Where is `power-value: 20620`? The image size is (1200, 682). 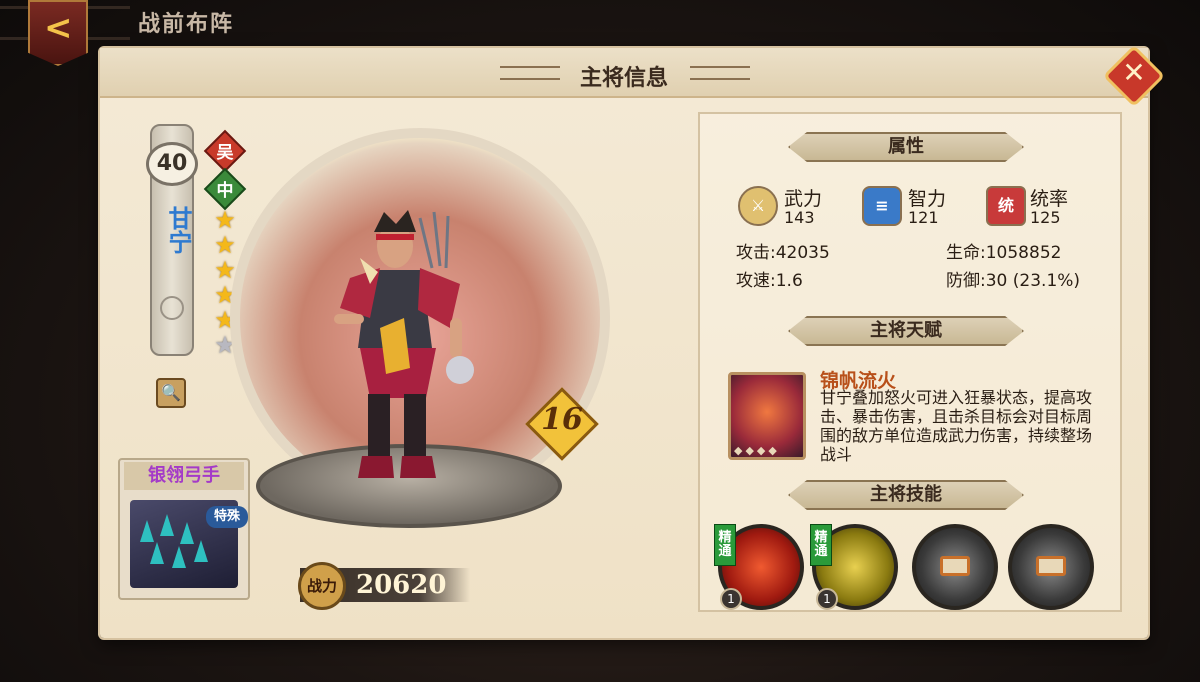
power-value: 20620 is located at coordinates (401, 585).